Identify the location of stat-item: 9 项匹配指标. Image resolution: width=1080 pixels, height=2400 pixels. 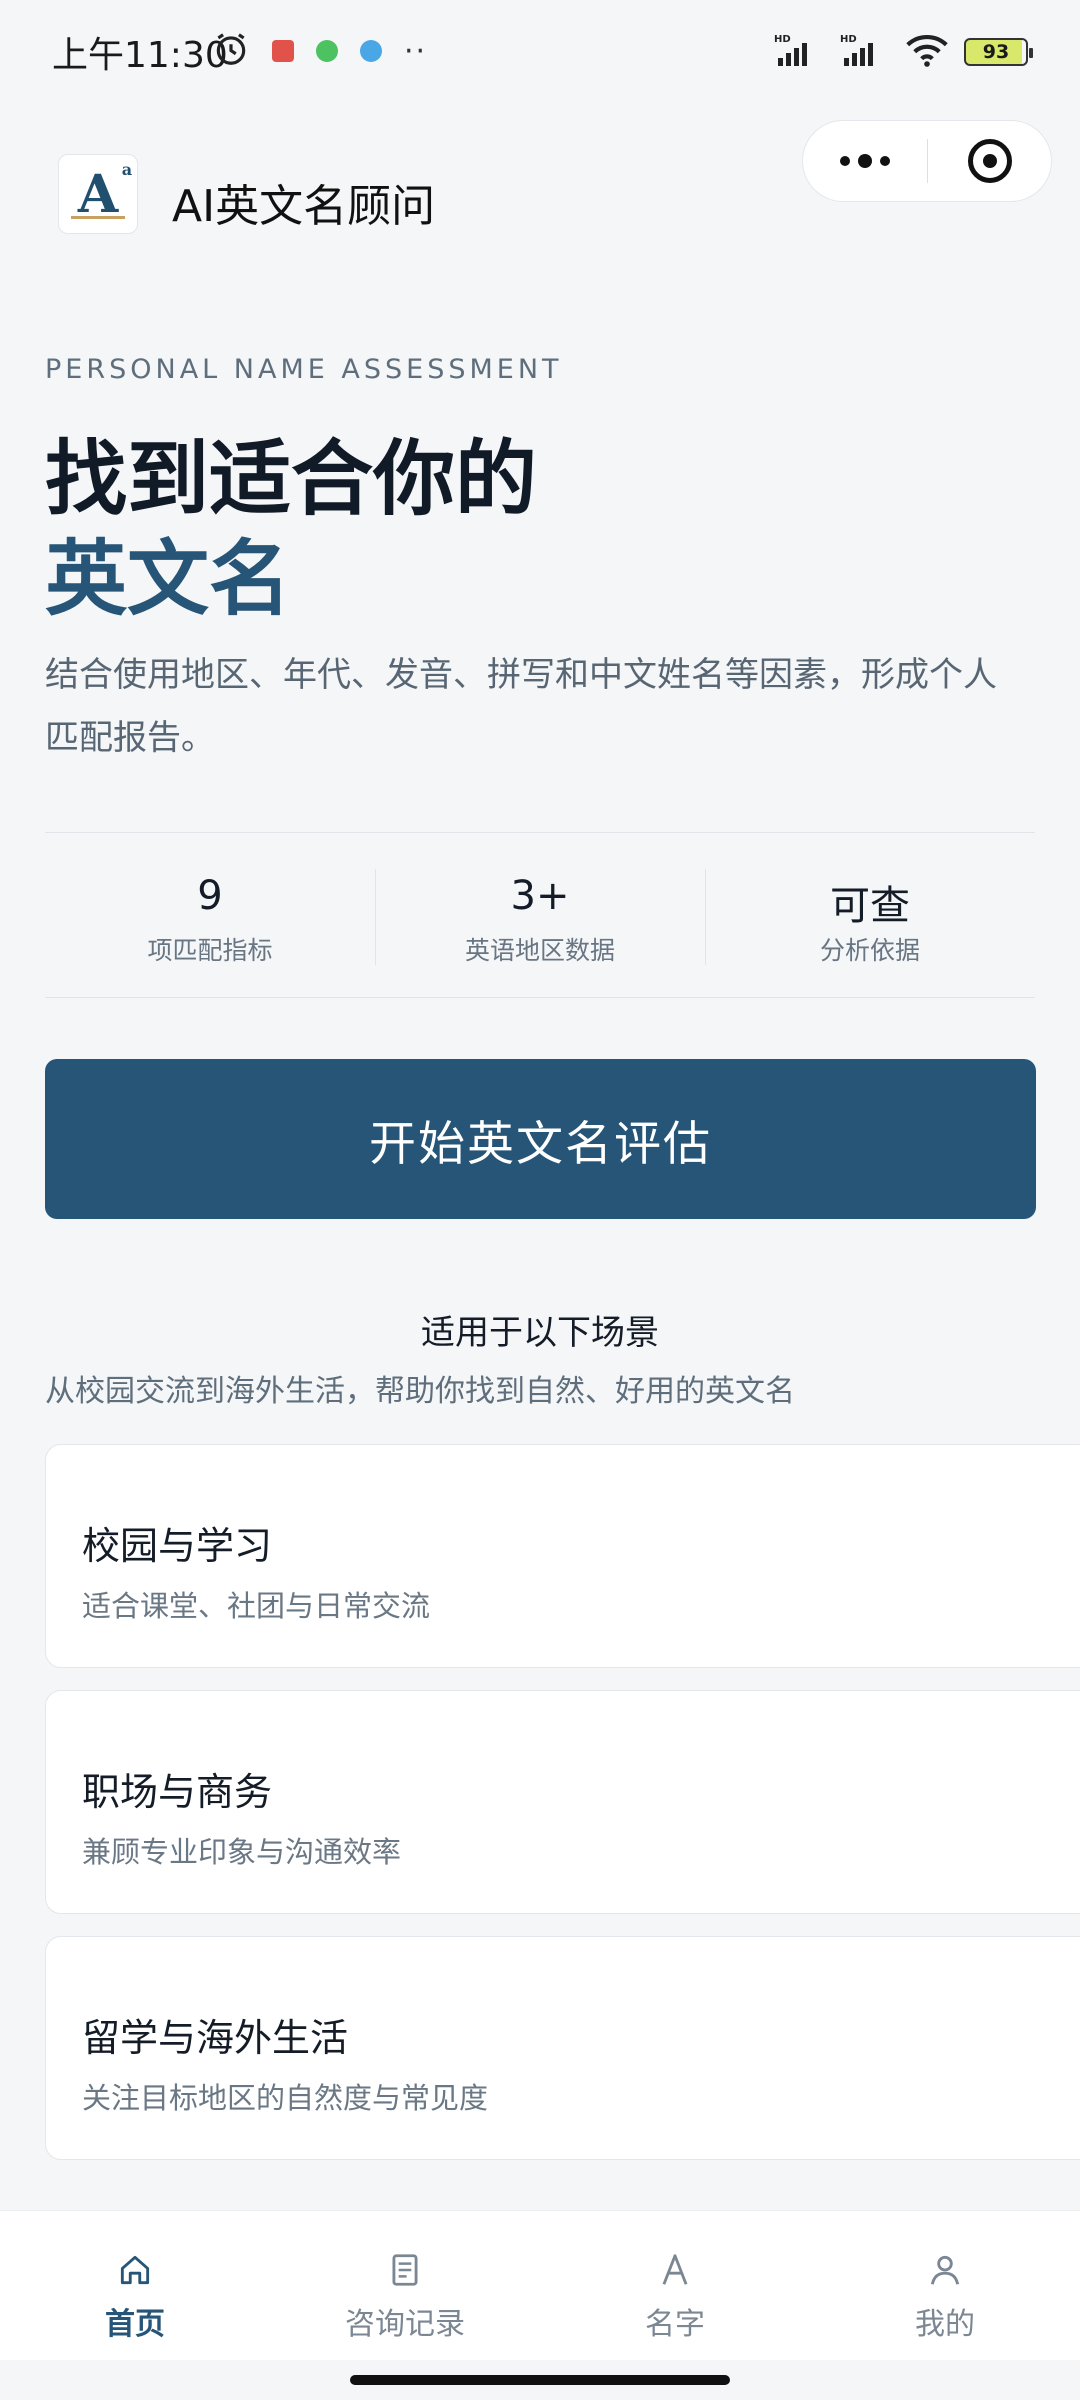
(210, 915).